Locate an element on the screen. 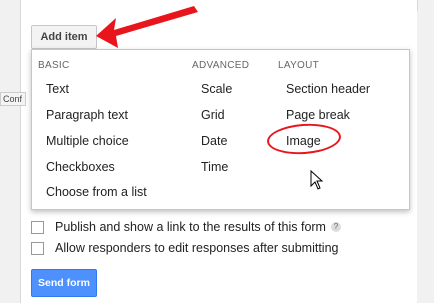 This screenshot has width=434, height=303. menu-item-checkboxes: Checkboxes is located at coordinates (80, 167).